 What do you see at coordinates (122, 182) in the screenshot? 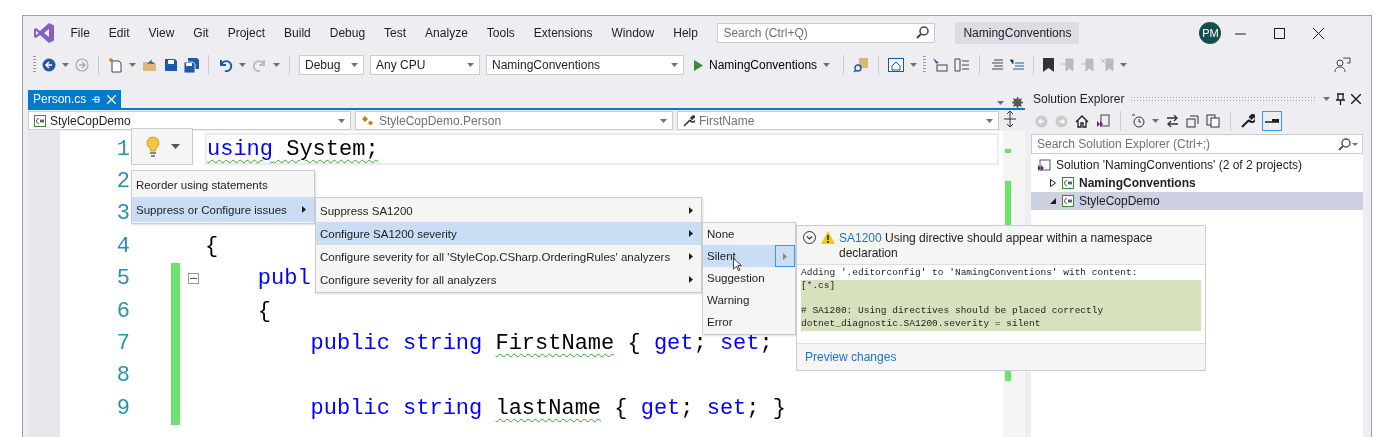
I see `line-number: 2` at bounding box center [122, 182].